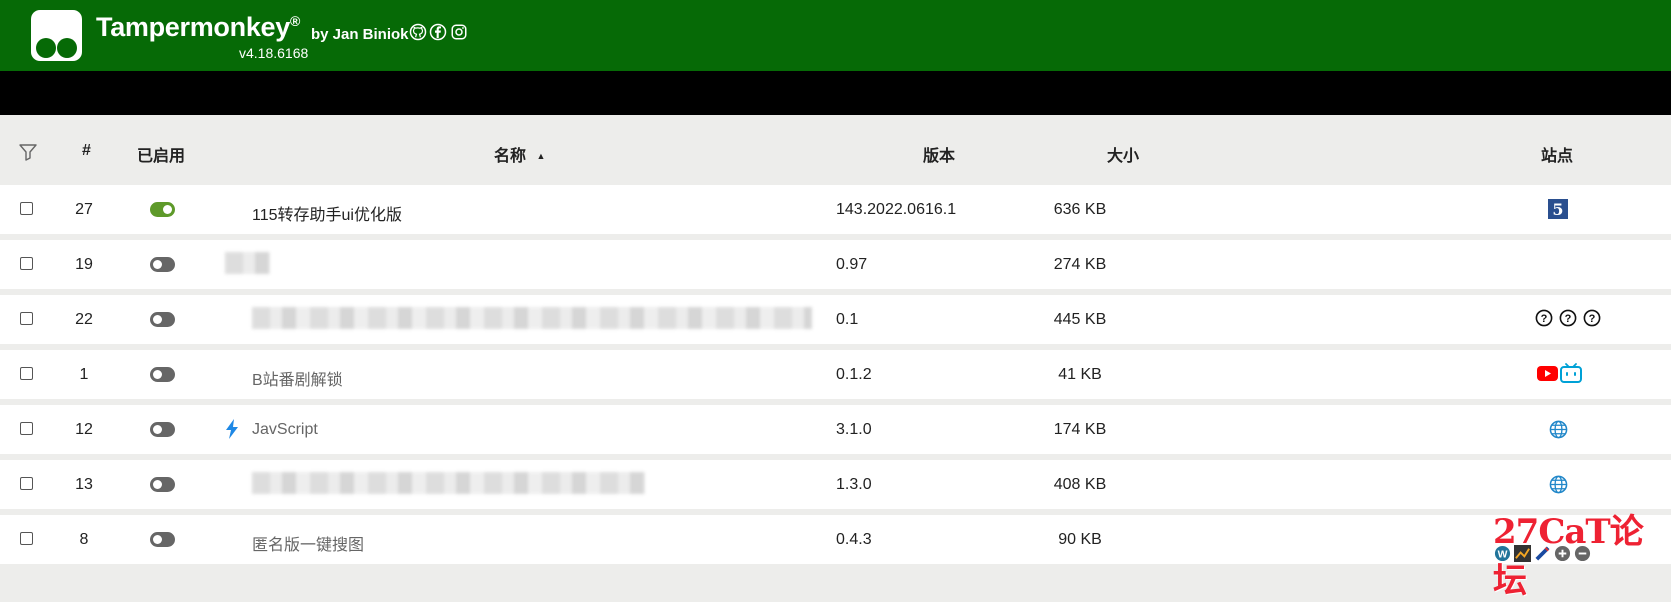 The image size is (1671, 602). Describe the element at coordinates (939, 154) in the screenshot. I see `column-version: 版本` at that location.